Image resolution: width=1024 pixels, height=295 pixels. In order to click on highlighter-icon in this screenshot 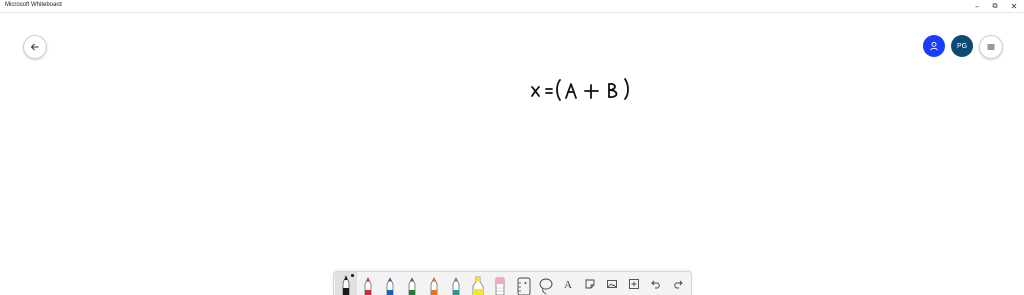, I will do `click(478, 285)`.